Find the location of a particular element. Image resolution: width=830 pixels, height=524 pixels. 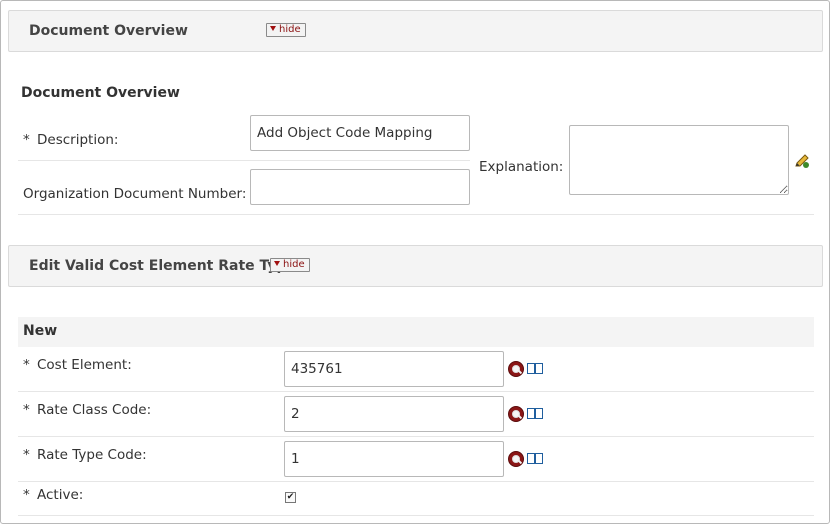

rate-types-hide-button: hide is located at coordinates (290, 265).